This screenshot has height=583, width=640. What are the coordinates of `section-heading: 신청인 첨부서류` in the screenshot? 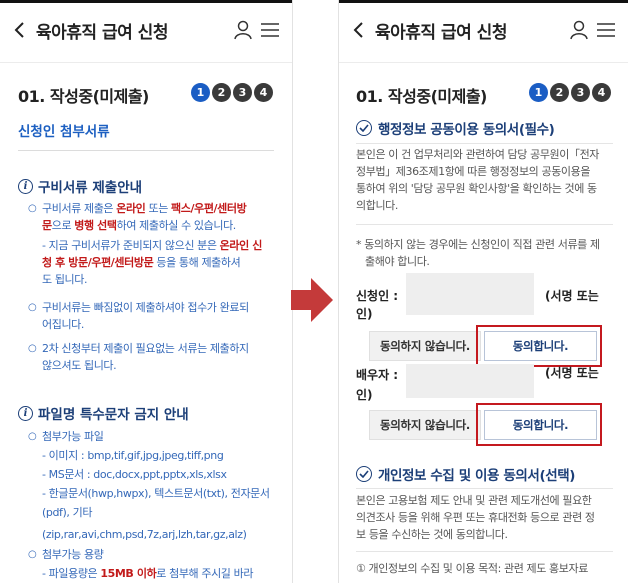 It's located at (64, 132).